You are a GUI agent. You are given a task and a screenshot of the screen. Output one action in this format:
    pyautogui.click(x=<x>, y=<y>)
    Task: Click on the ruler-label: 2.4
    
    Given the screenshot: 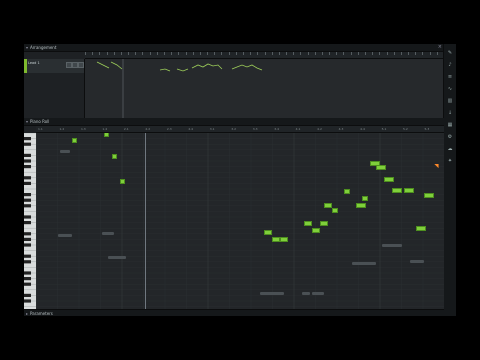 What is the action you would take?
    pyautogui.click(x=191, y=129)
    